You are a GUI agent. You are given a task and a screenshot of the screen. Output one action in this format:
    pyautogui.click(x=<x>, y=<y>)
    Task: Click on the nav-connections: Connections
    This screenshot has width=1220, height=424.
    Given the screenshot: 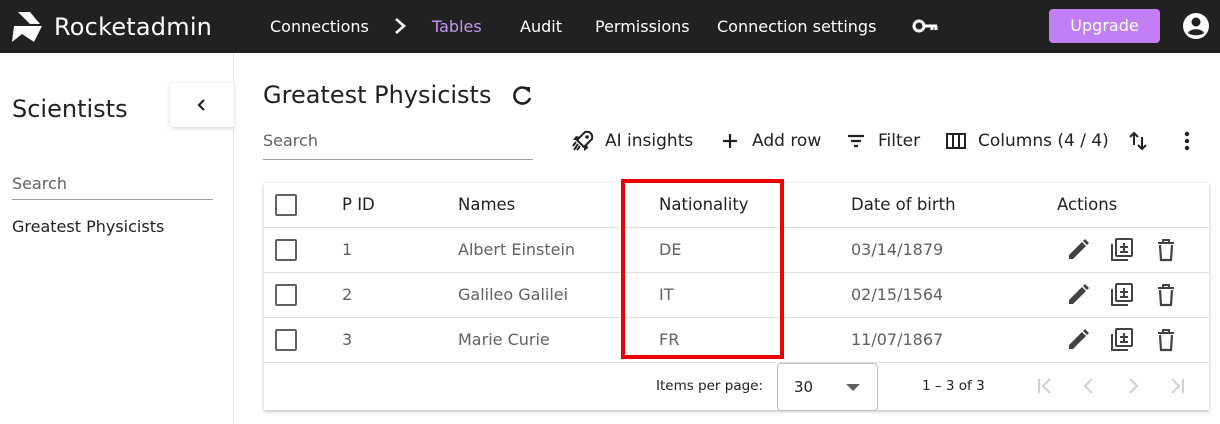 What is the action you would take?
    pyautogui.click(x=319, y=26)
    